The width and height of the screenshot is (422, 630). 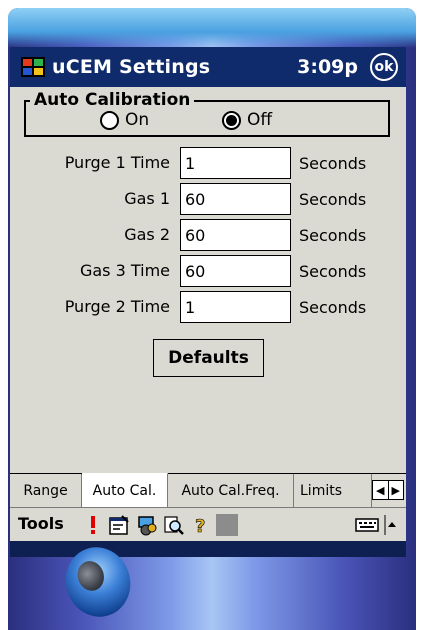 I want to click on radio-on-indicator, so click(x=109, y=120).